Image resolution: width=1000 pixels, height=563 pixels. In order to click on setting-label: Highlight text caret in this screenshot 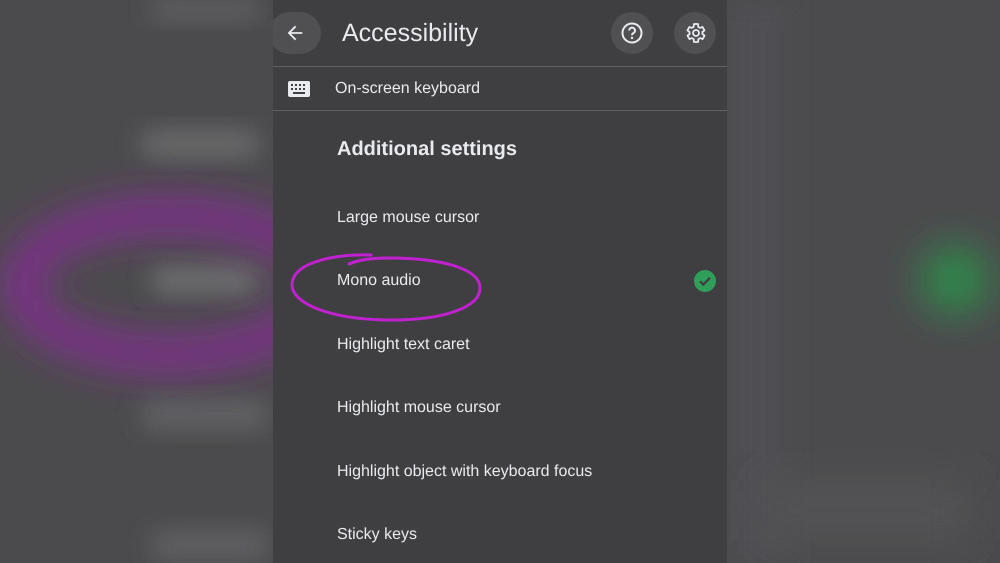, I will do `click(526, 345)`.